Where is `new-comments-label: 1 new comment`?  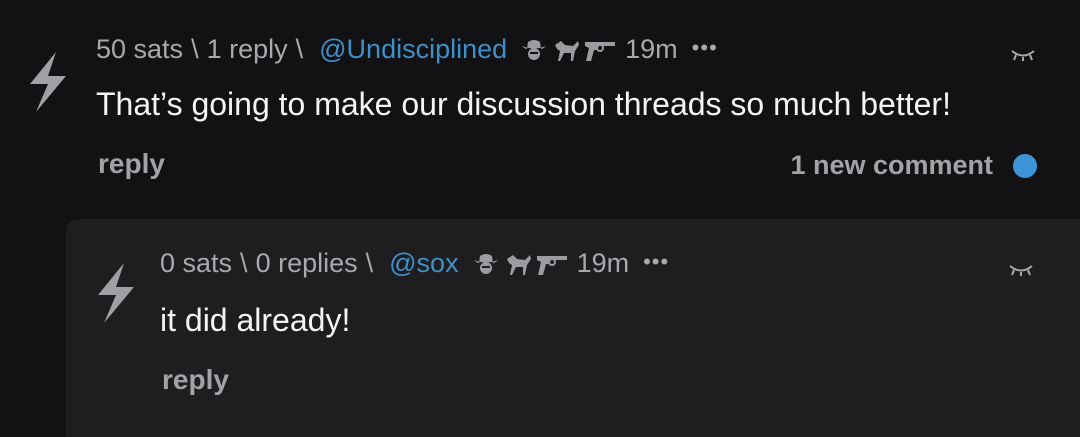
new-comments-label: 1 new comment is located at coordinates (891, 165).